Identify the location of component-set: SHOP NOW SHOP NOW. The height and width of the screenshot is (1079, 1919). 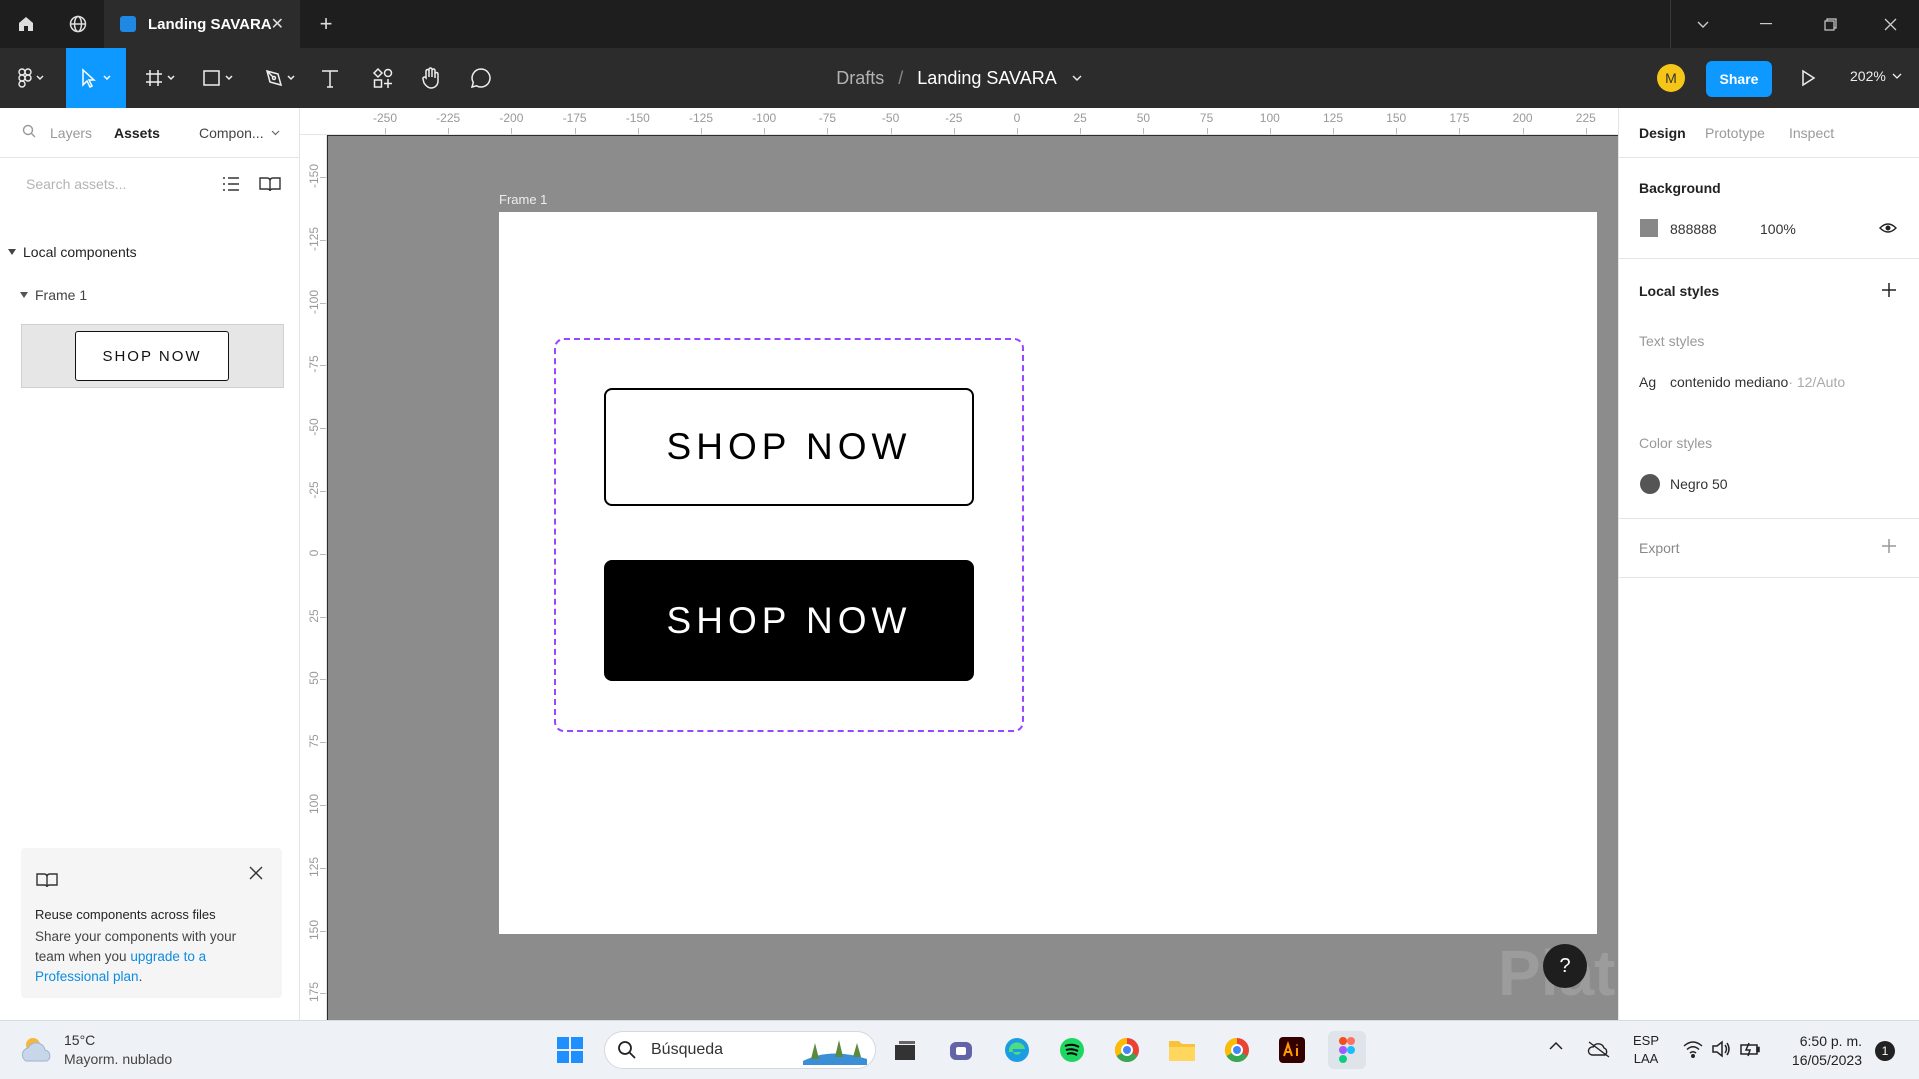
(789, 535).